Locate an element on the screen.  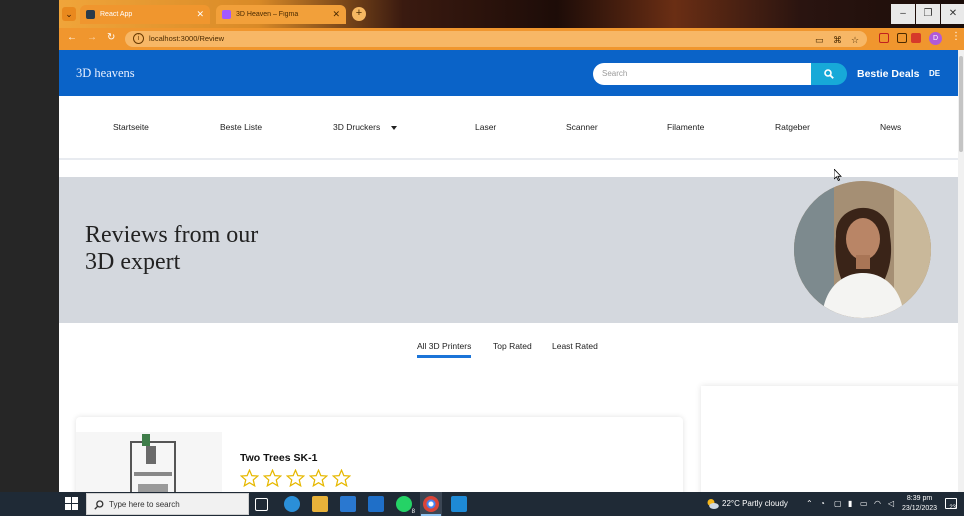
nav-item-3d-druckers: 3D Druckers is located at coordinates (365, 127).